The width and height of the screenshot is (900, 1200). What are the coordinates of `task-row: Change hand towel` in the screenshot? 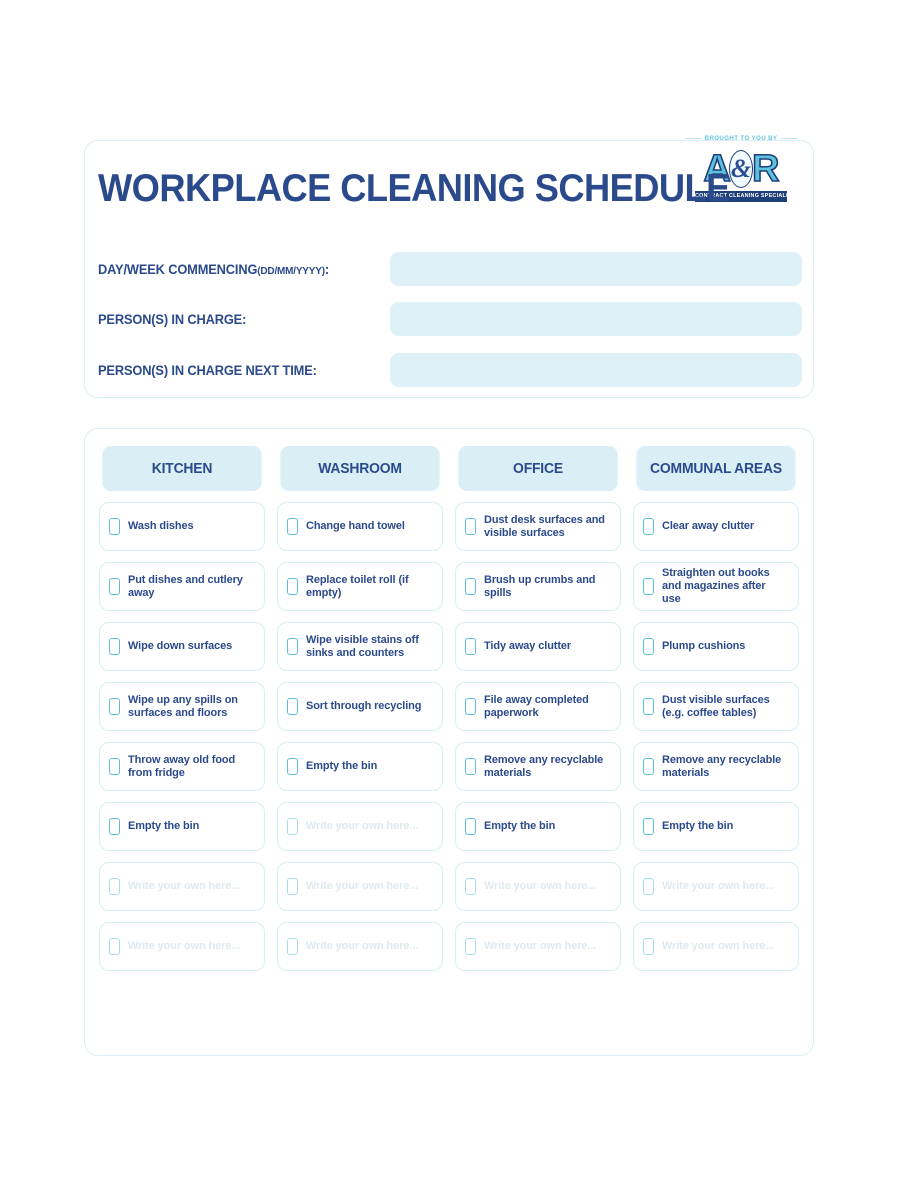 It's located at (360, 526).